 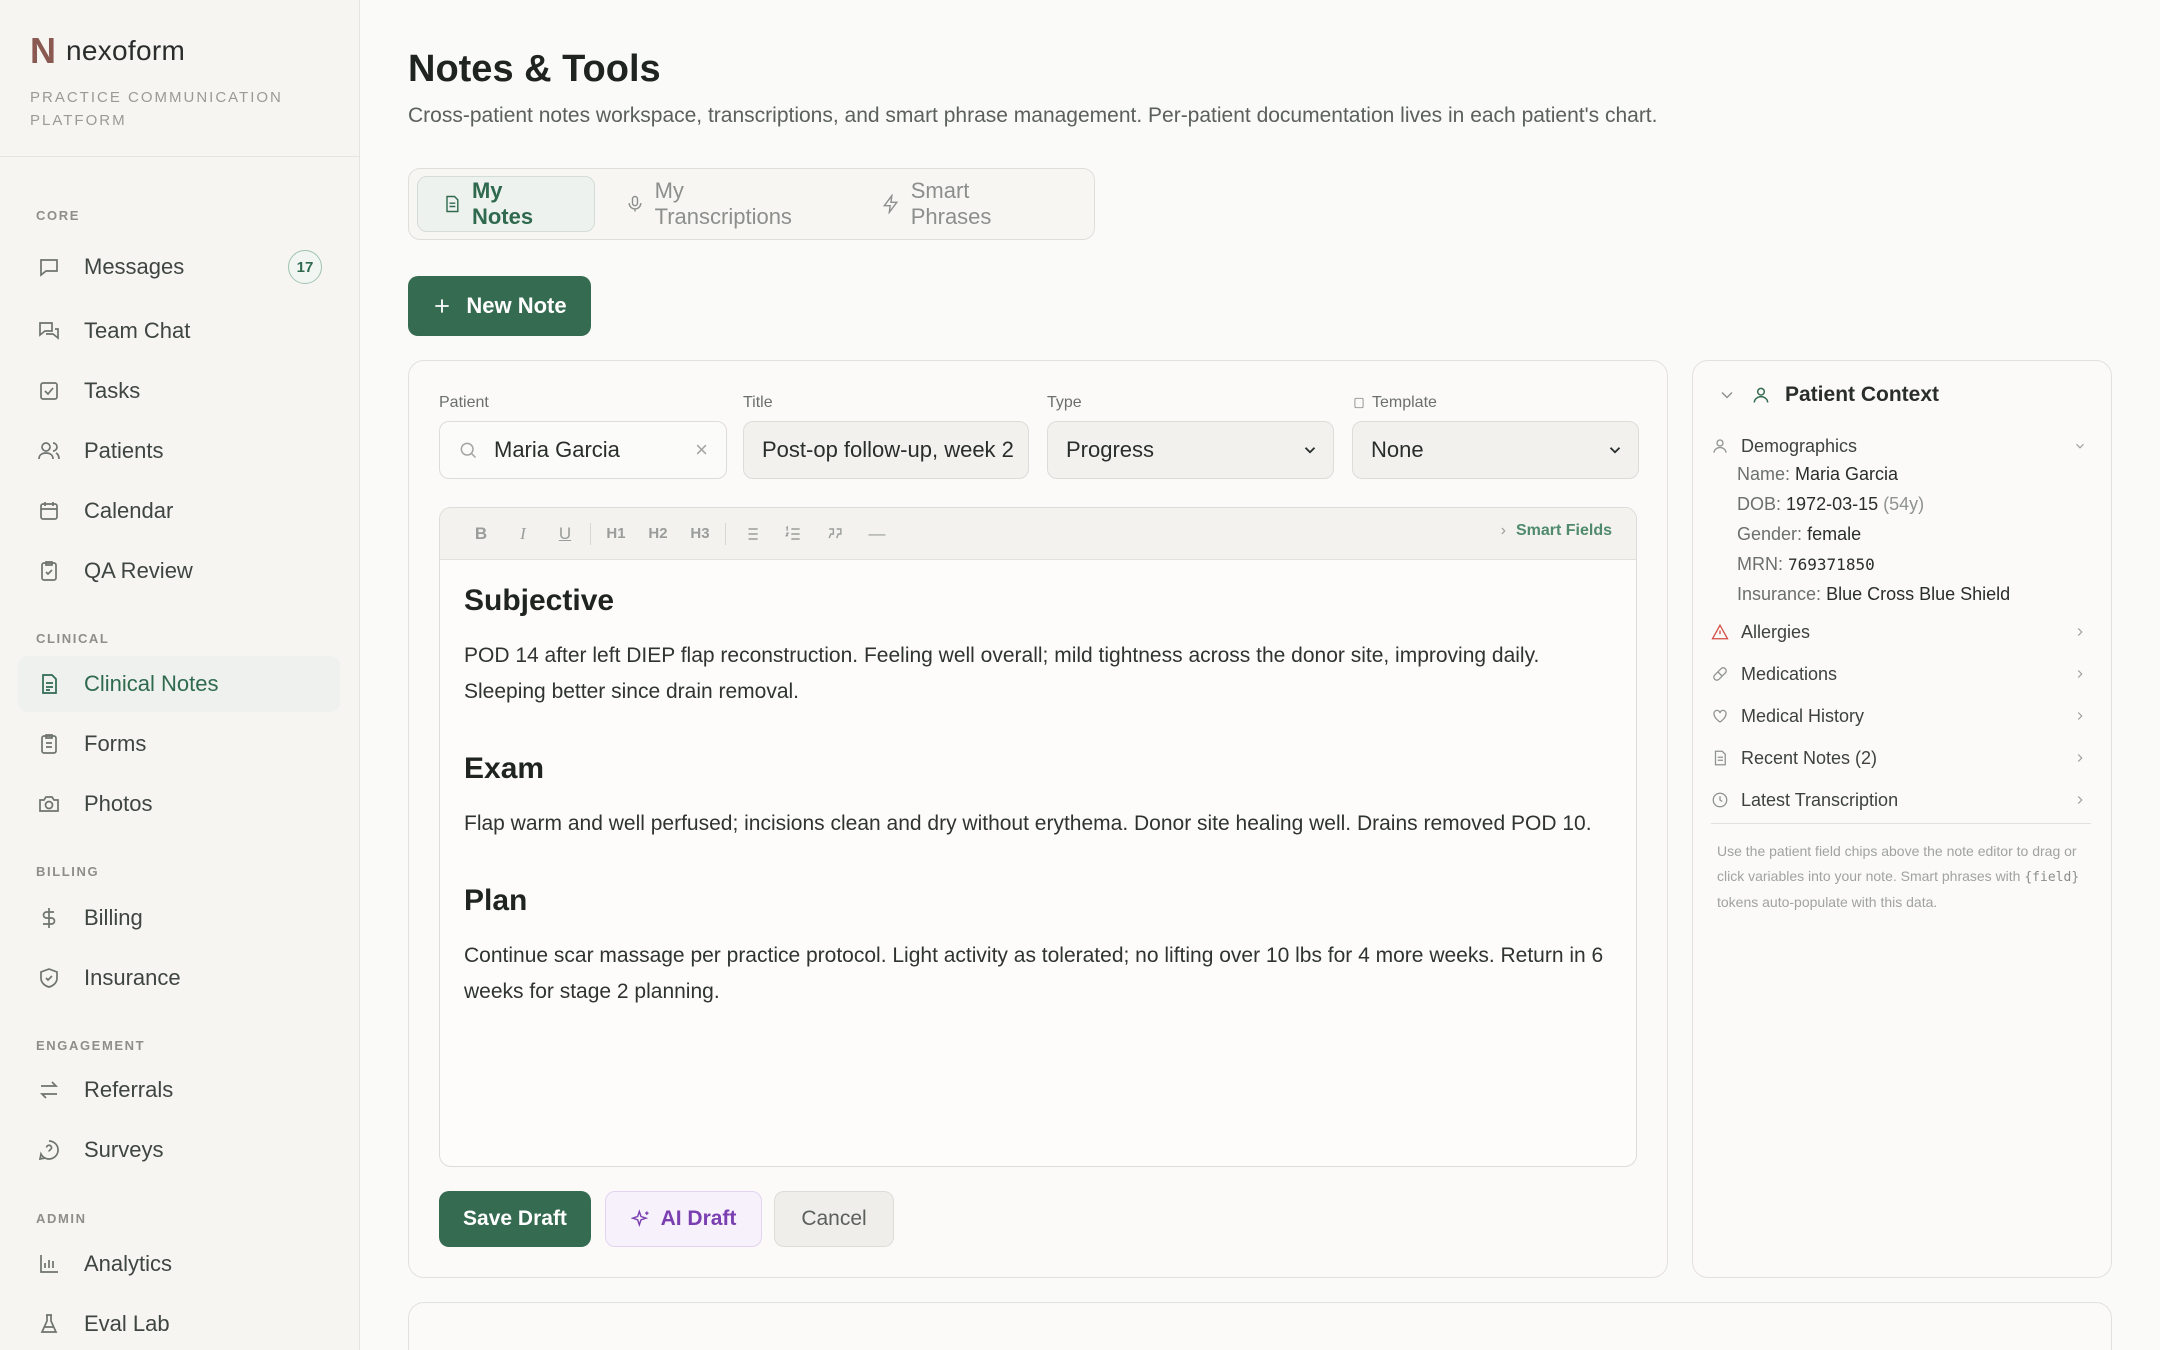 What do you see at coordinates (1828, 395) in the screenshot?
I see `patient-context-header: Patient Context` at bounding box center [1828, 395].